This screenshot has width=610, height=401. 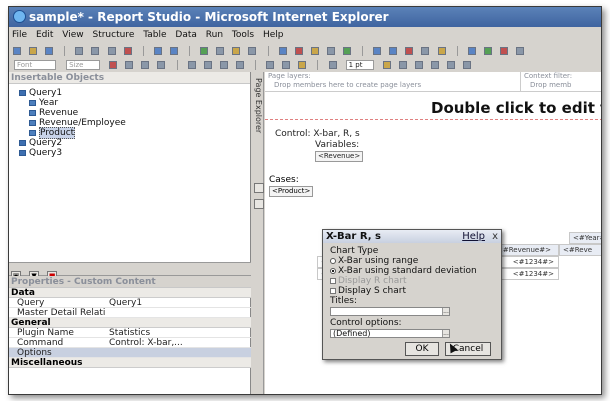 What do you see at coordinates (422, 349) in the screenshot?
I see `ok-button: OK` at bounding box center [422, 349].